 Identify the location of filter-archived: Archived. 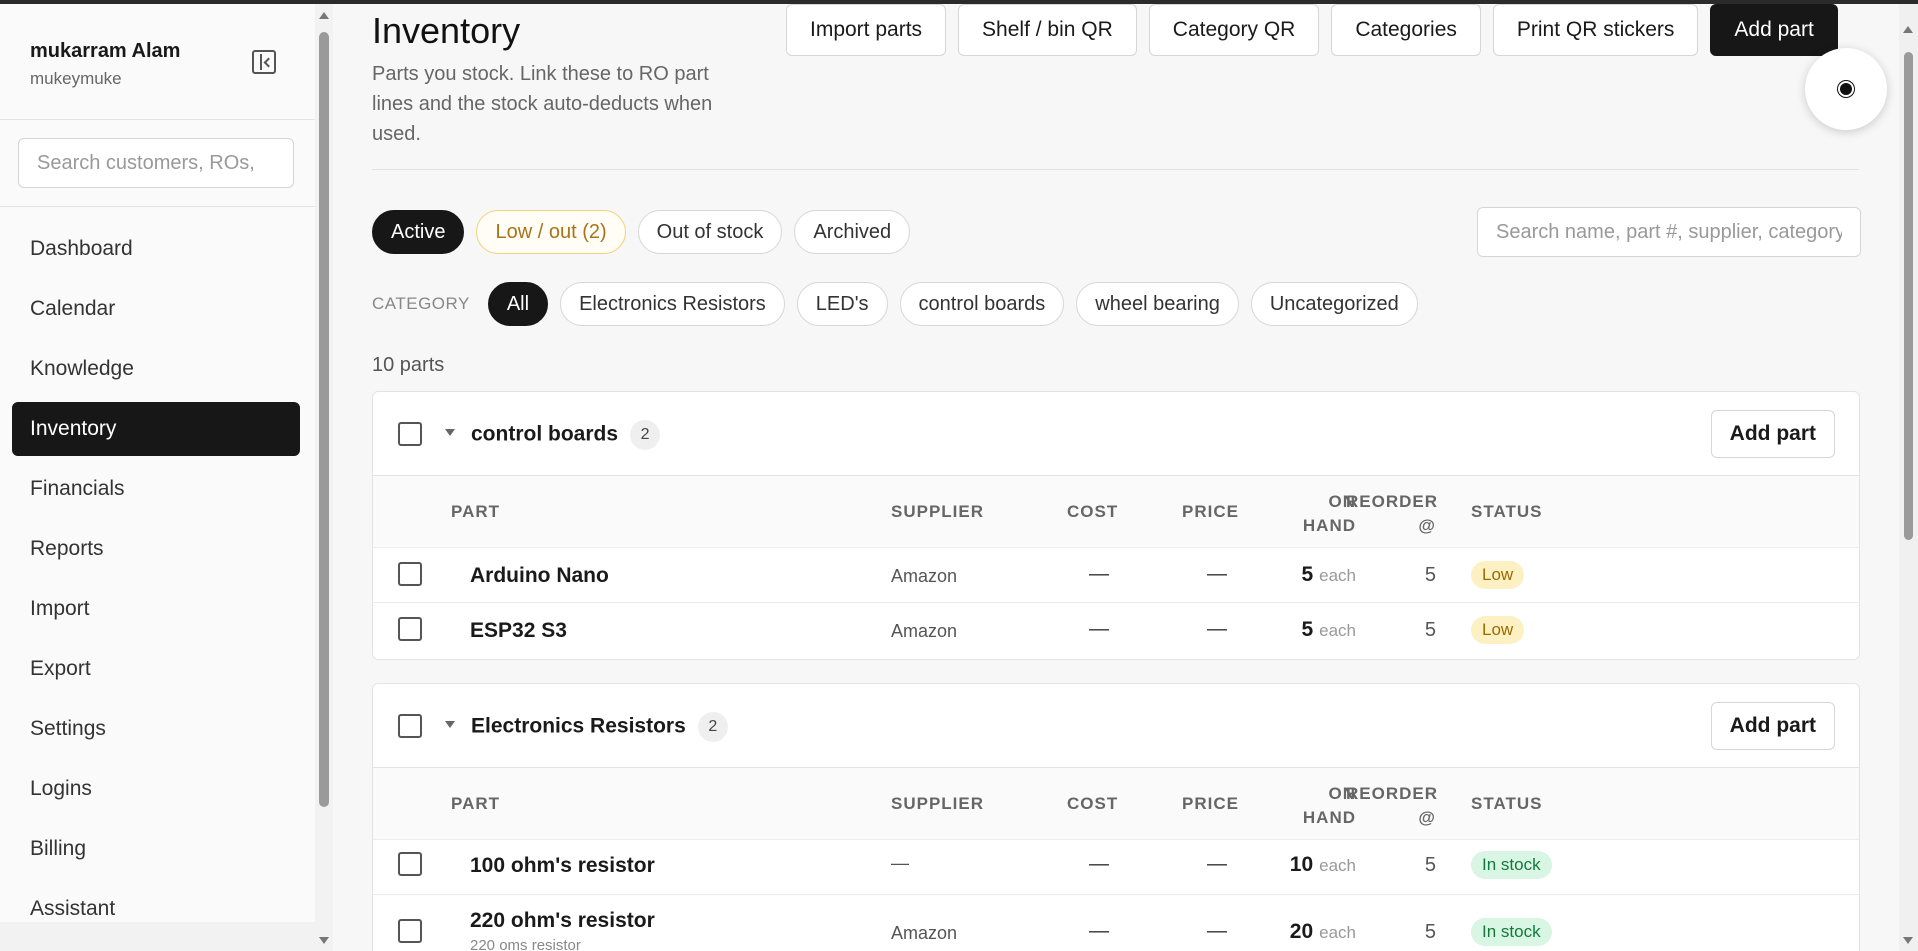
(852, 232).